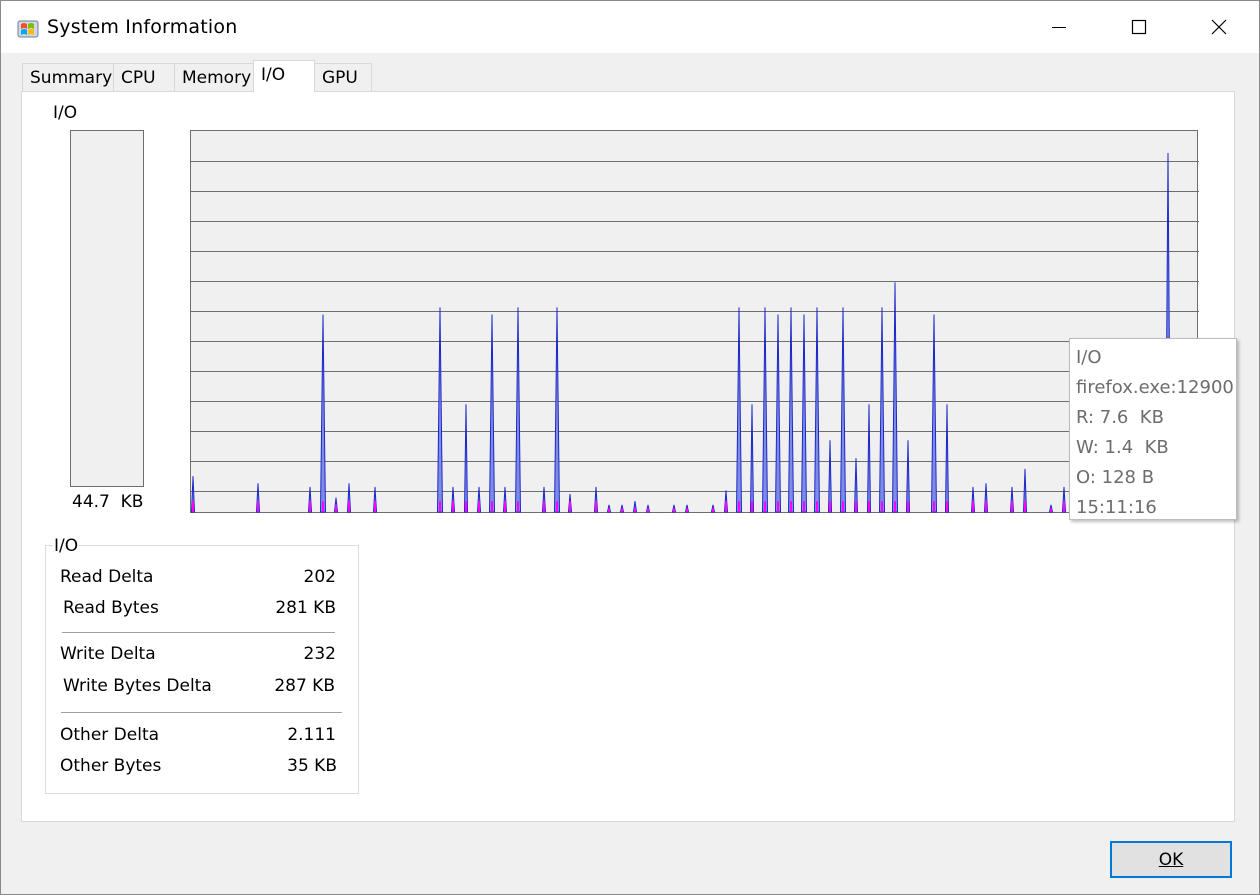 The image size is (1260, 895). Describe the element at coordinates (1120, 417) in the screenshot. I see `tooltip-read: R: 7.6 KB` at that location.